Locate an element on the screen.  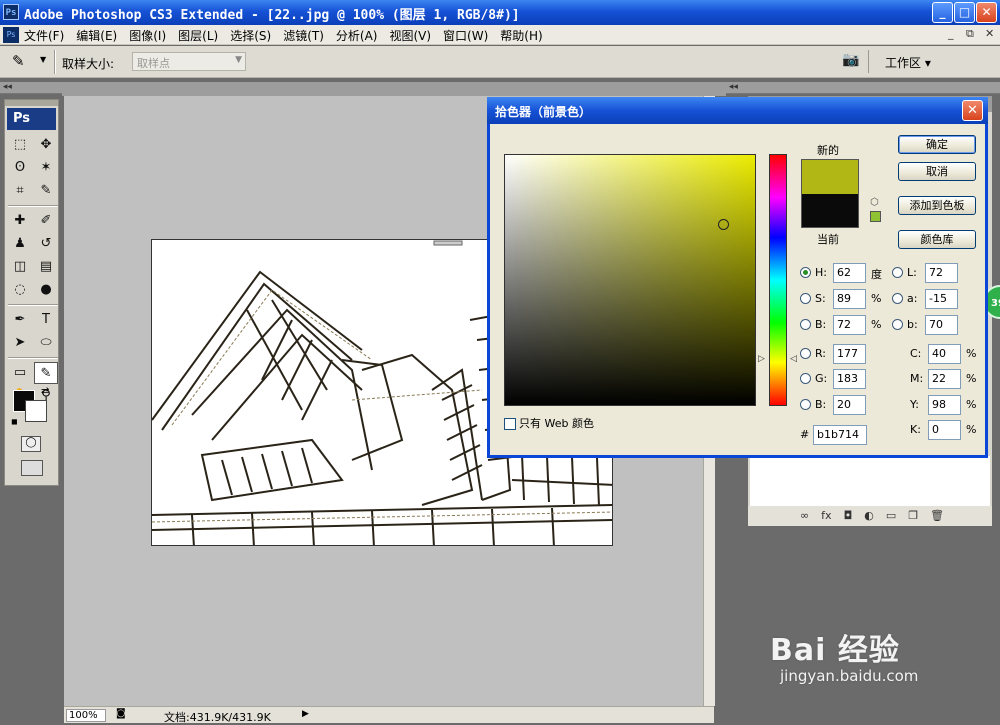
new-group-icon: ▭ is located at coordinates (891, 517).